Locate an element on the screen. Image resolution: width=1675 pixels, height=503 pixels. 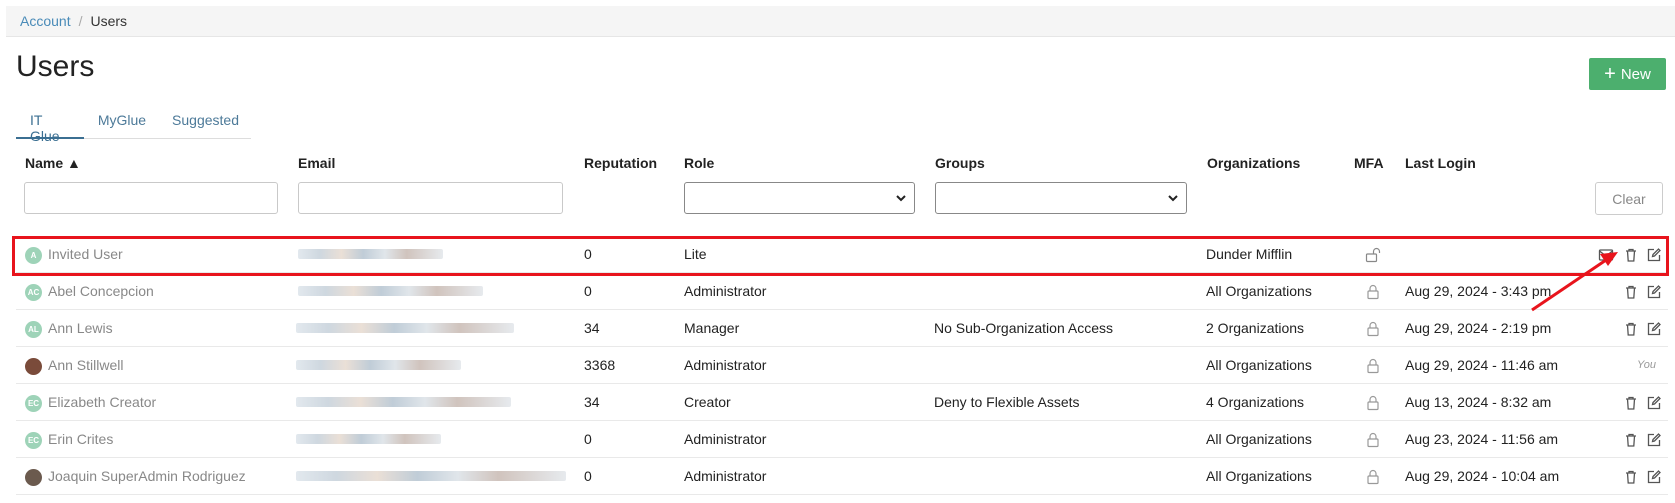
user-name-link: Invited User is located at coordinates (85, 254).